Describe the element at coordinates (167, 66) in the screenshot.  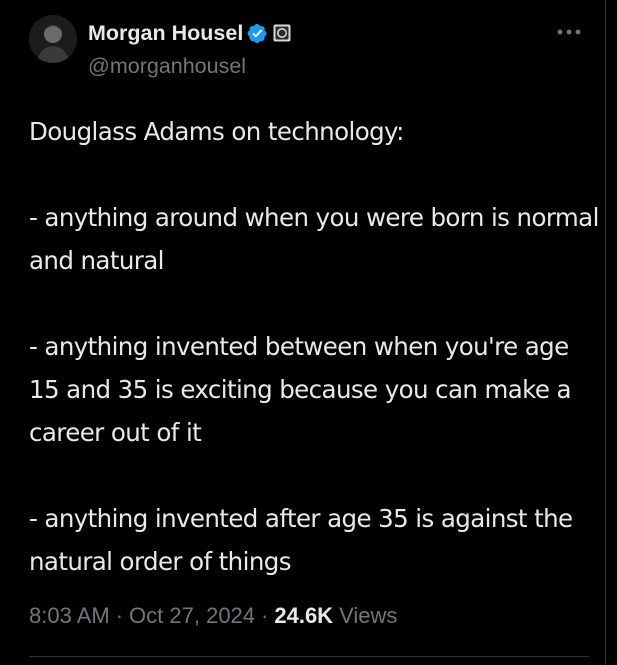
I see `author-handle: @morganhousel` at that location.